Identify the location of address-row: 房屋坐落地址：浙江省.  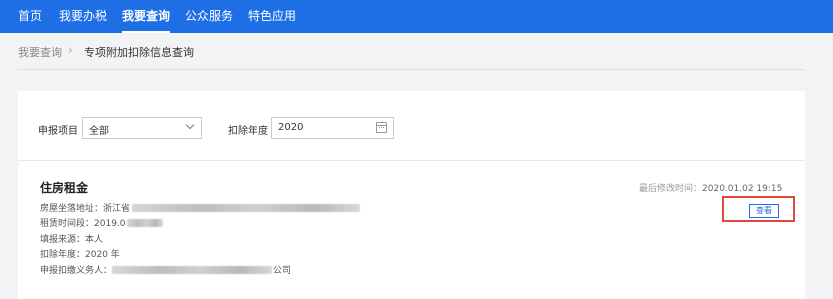
(200, 209).